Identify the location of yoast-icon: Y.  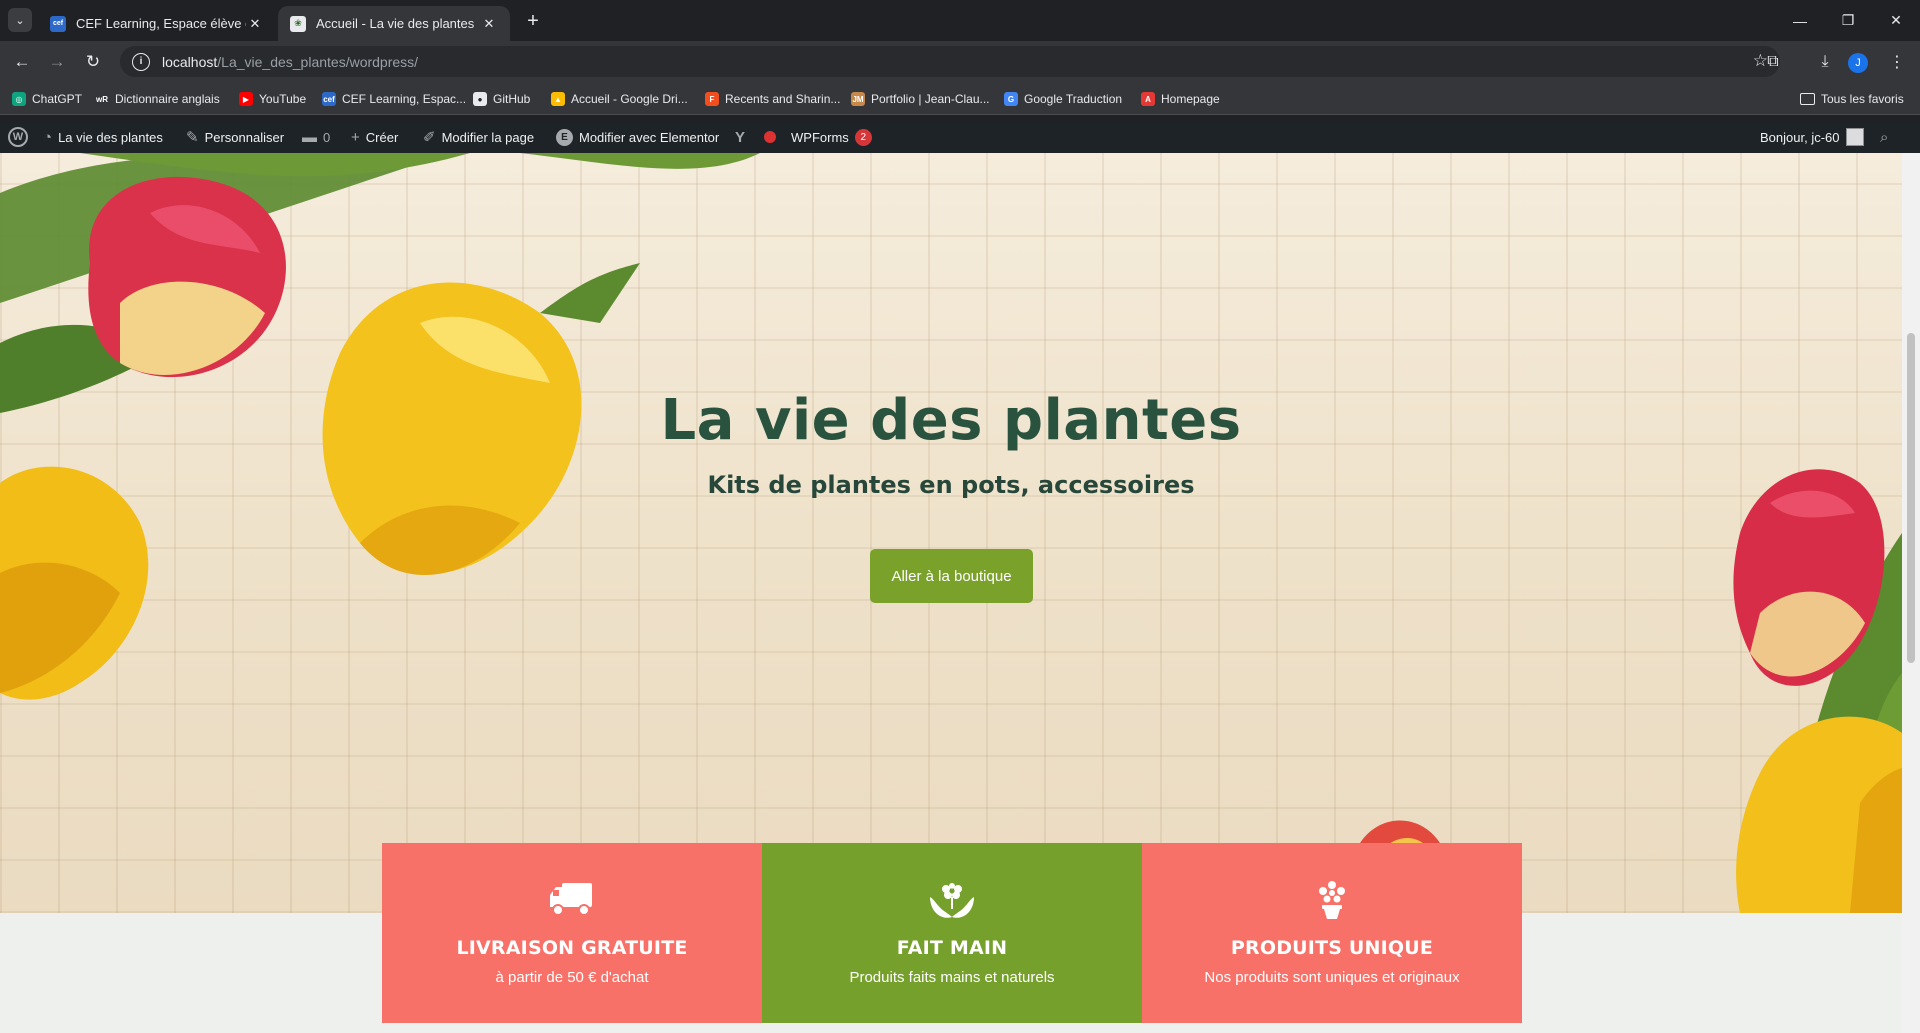
(740, 137).